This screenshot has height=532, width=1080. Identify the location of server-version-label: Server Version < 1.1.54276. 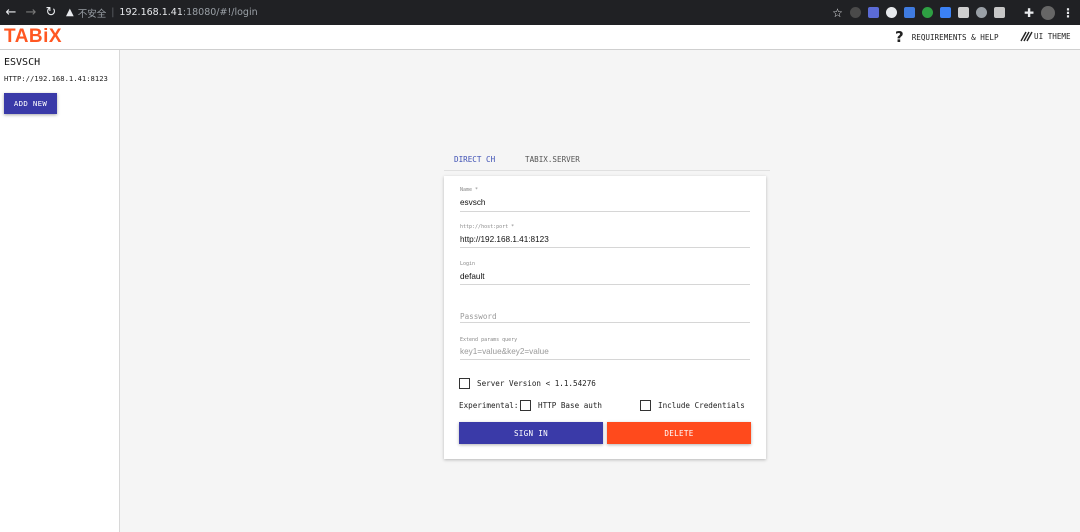
(536, 383).